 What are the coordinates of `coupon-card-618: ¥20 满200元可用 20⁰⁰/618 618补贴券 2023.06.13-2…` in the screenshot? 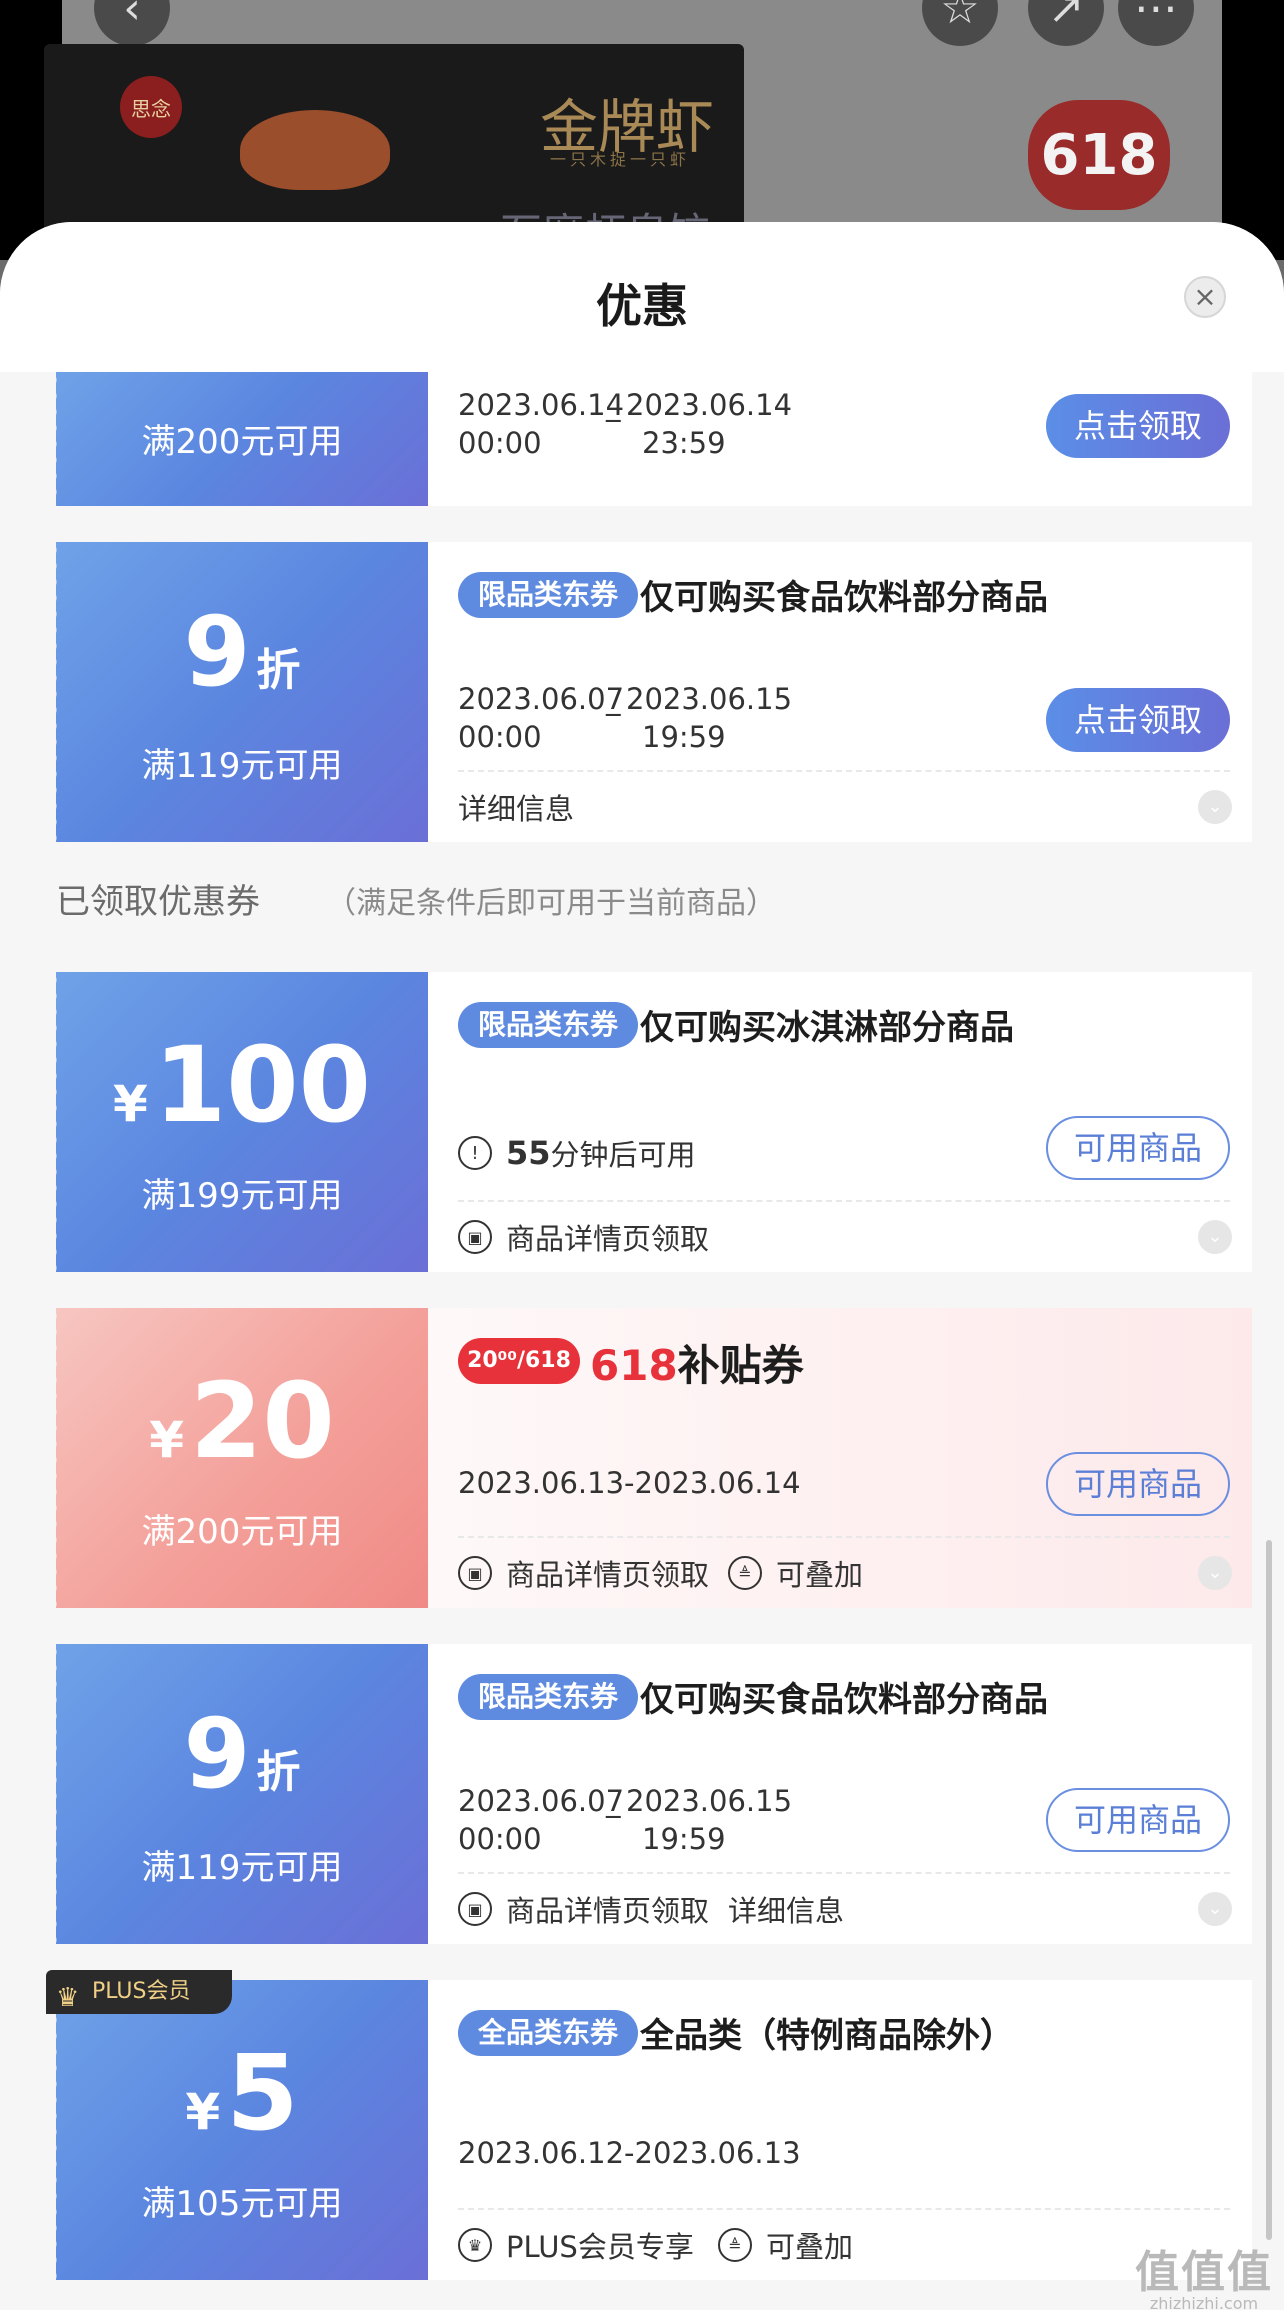 It's located at (651, 1458).